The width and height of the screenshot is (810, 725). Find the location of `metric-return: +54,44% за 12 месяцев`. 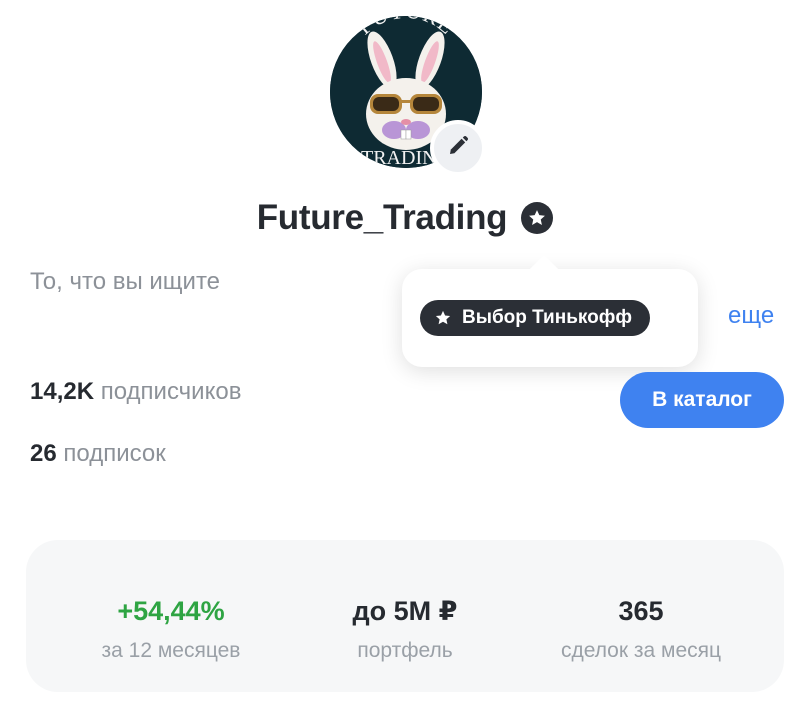

metric-return: +54,44% за 12 месяцев is located at coordinates (171, 629).